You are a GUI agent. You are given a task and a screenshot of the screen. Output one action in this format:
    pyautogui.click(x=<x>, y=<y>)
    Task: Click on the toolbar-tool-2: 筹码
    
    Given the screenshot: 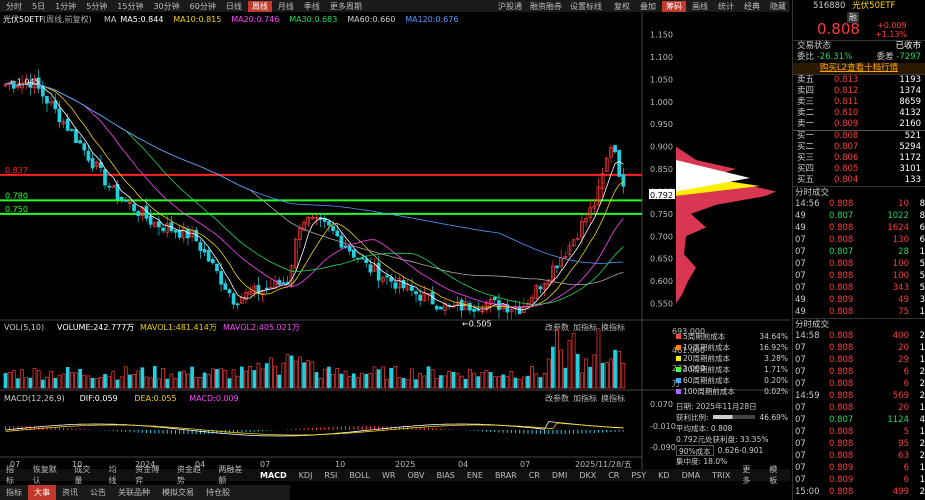 What is the action you would take?
    pyautogui.click(x=674, y=6)
    